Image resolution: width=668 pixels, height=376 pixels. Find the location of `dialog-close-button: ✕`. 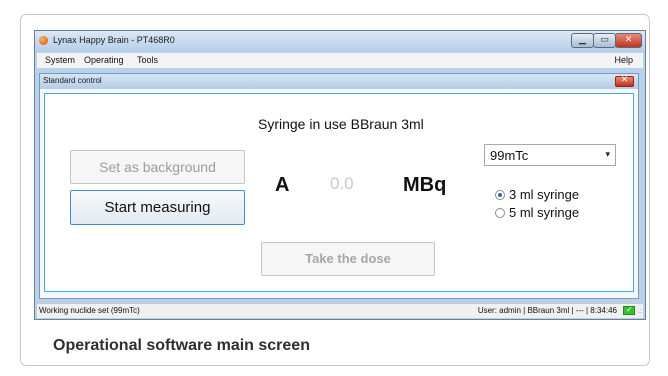

dialog-close-button: ✕ is located at coordinates (624, 81).